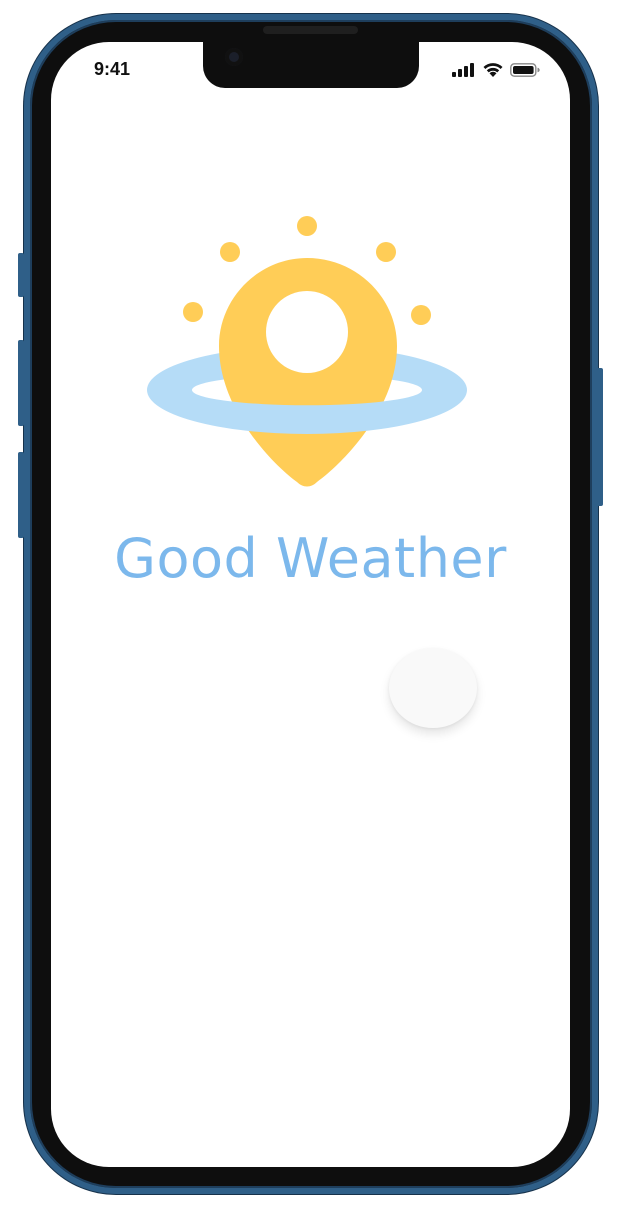 This screenshot has height=1208, width=617. Describe the element at coordinates (493, 70) in the screenshot. I see `wifi-icon` at that location.